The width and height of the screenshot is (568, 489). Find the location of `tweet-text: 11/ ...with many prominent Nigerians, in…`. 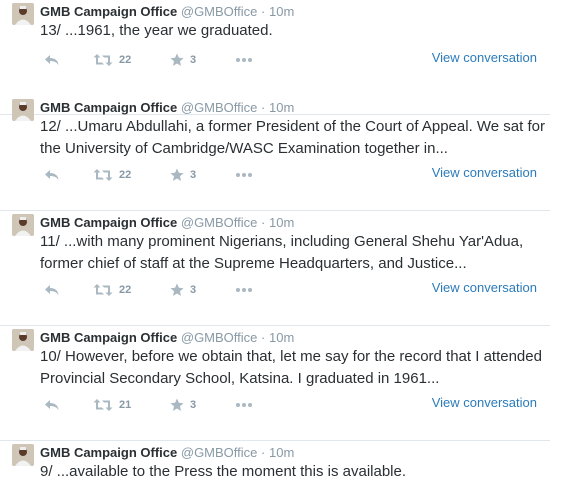

tweet-text: 11/ ...with many prominent Nigerians, in… is located at coordinates (282, 252).